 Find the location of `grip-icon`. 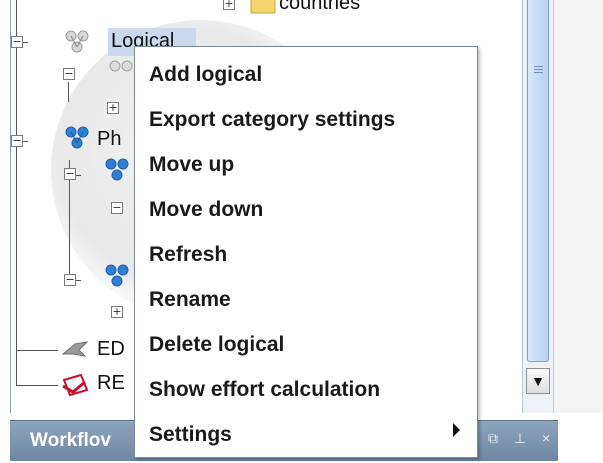

grip-icon is located at coordinates (538, 69).